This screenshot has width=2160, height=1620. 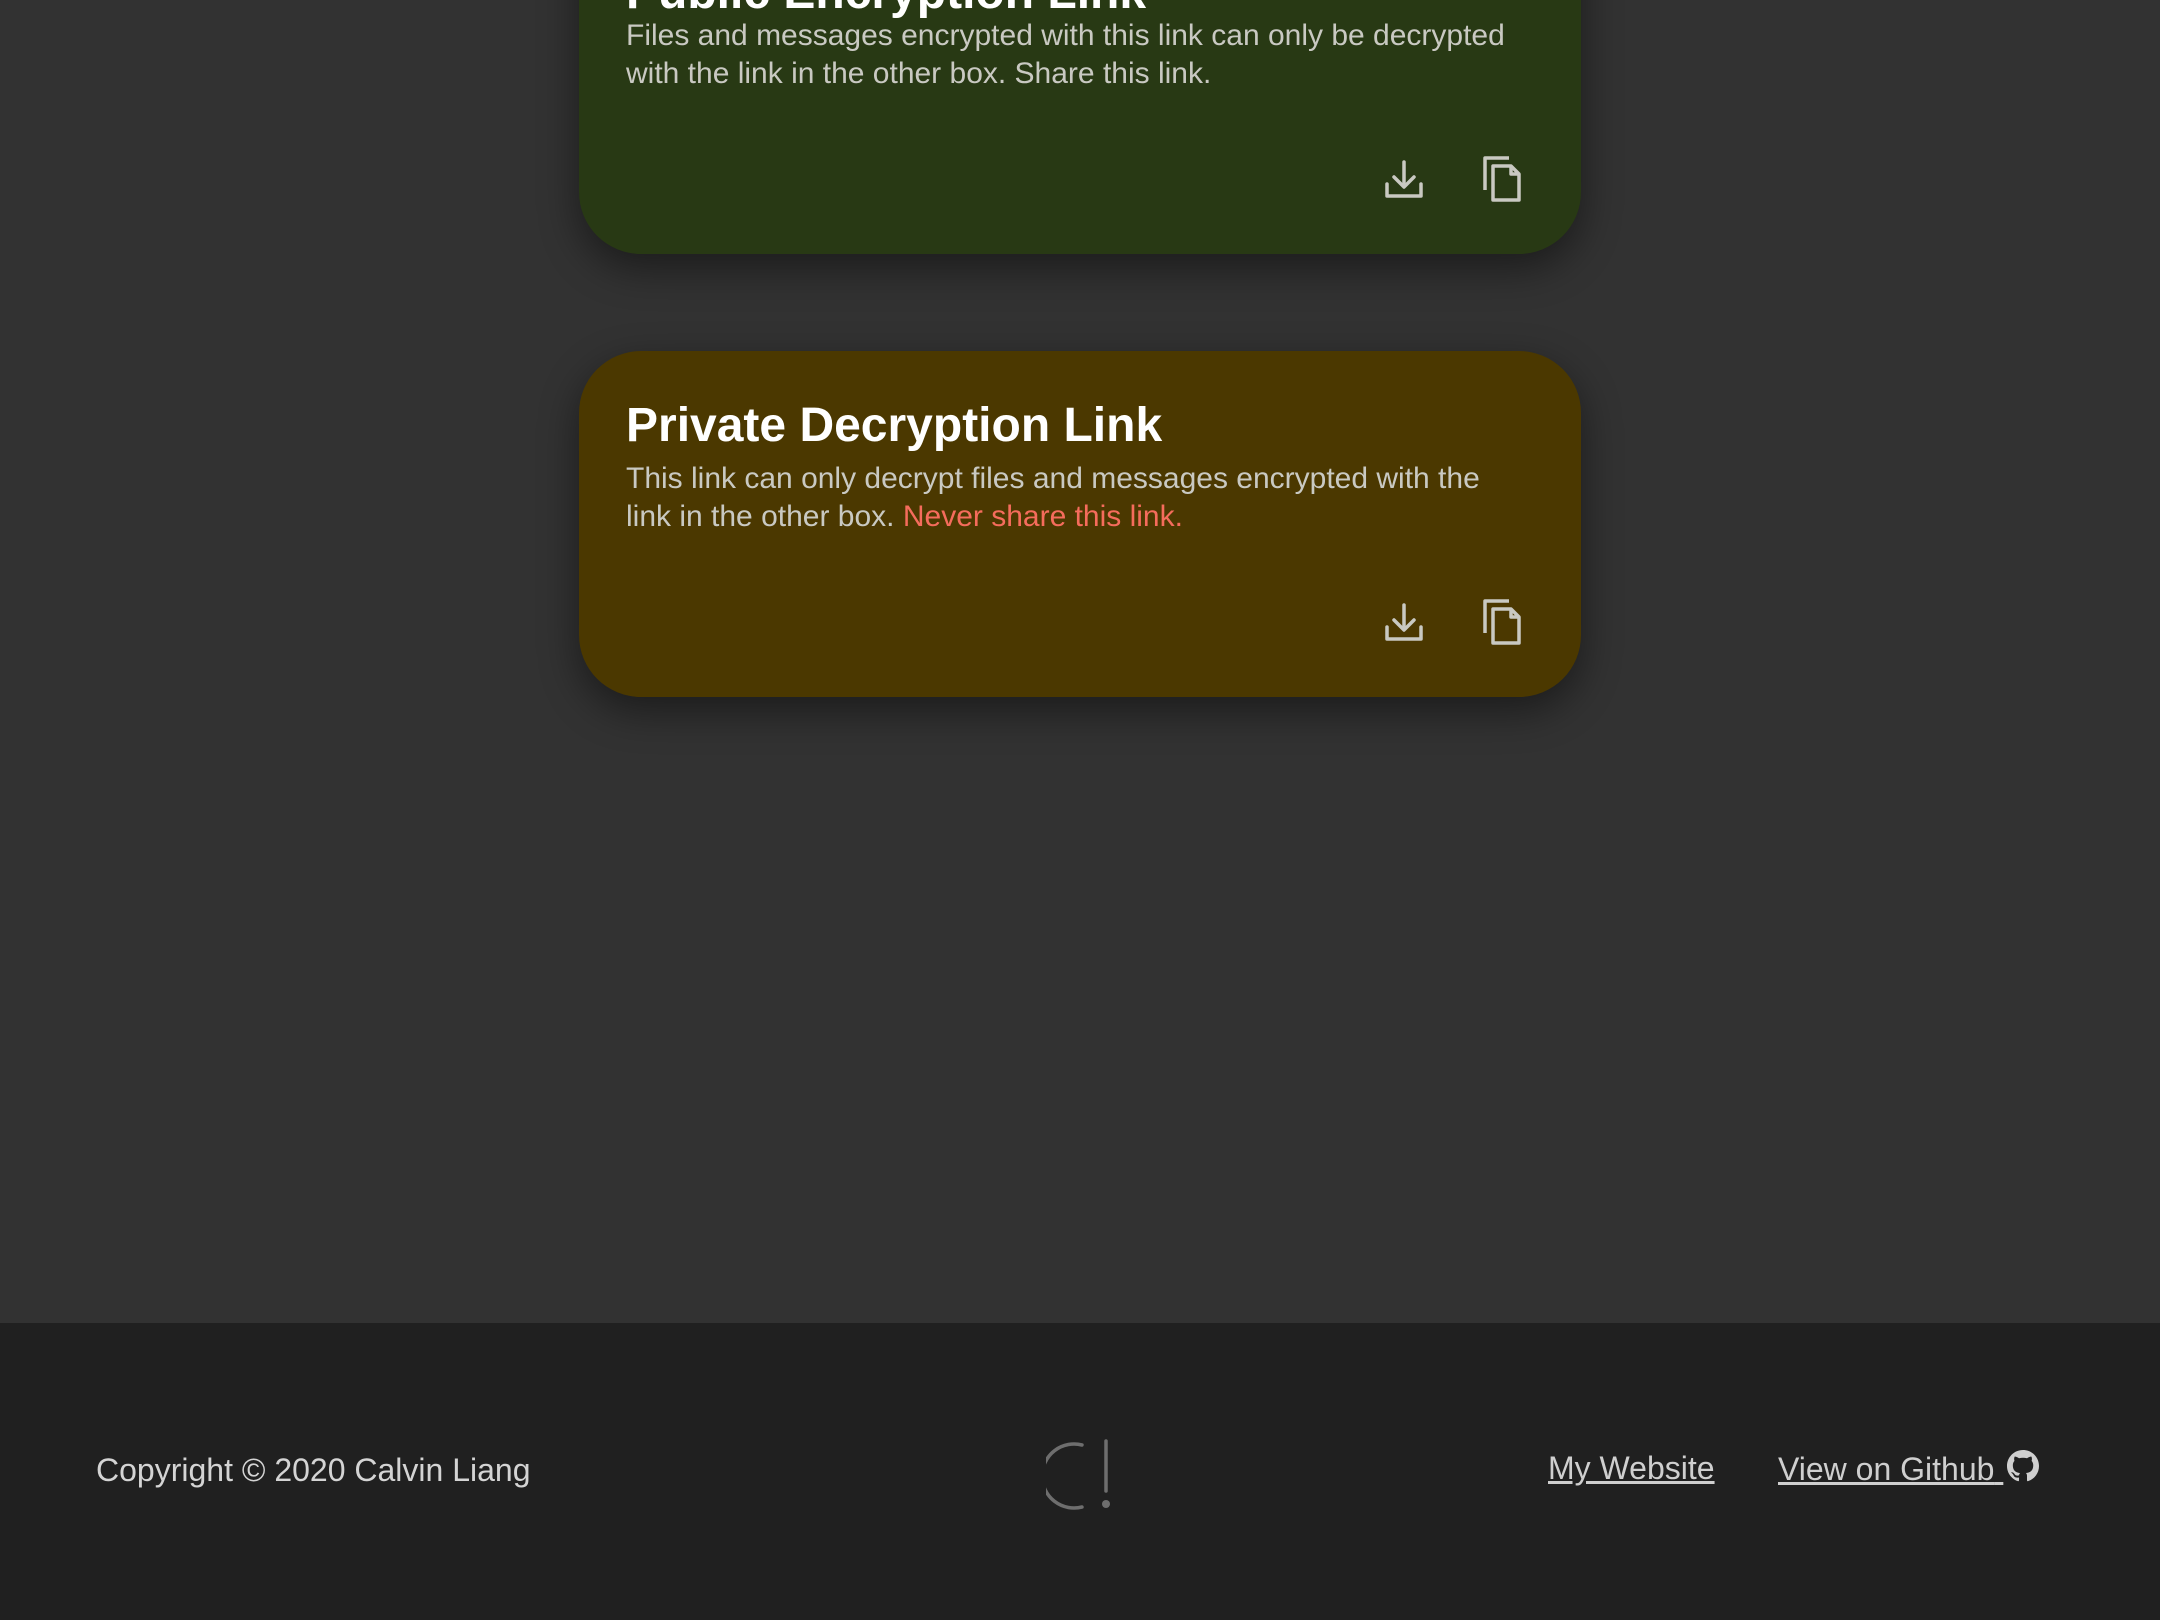 I want to click on public-card-actions, so click(x=1452, y=179).